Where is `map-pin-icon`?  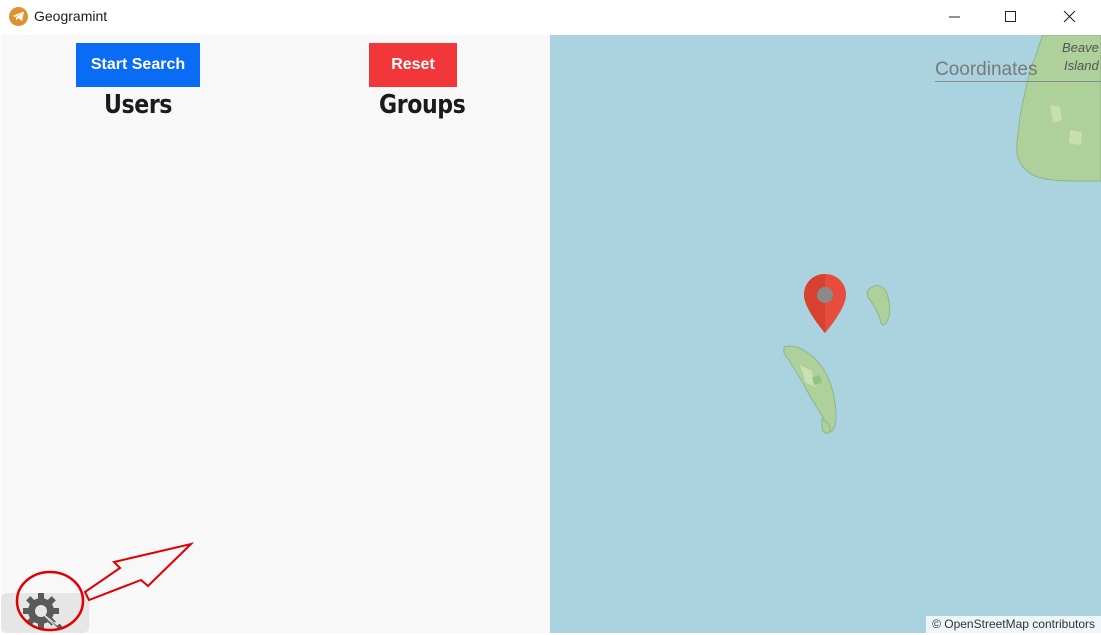 map-pin-icon is located at coordinates (825, 304).